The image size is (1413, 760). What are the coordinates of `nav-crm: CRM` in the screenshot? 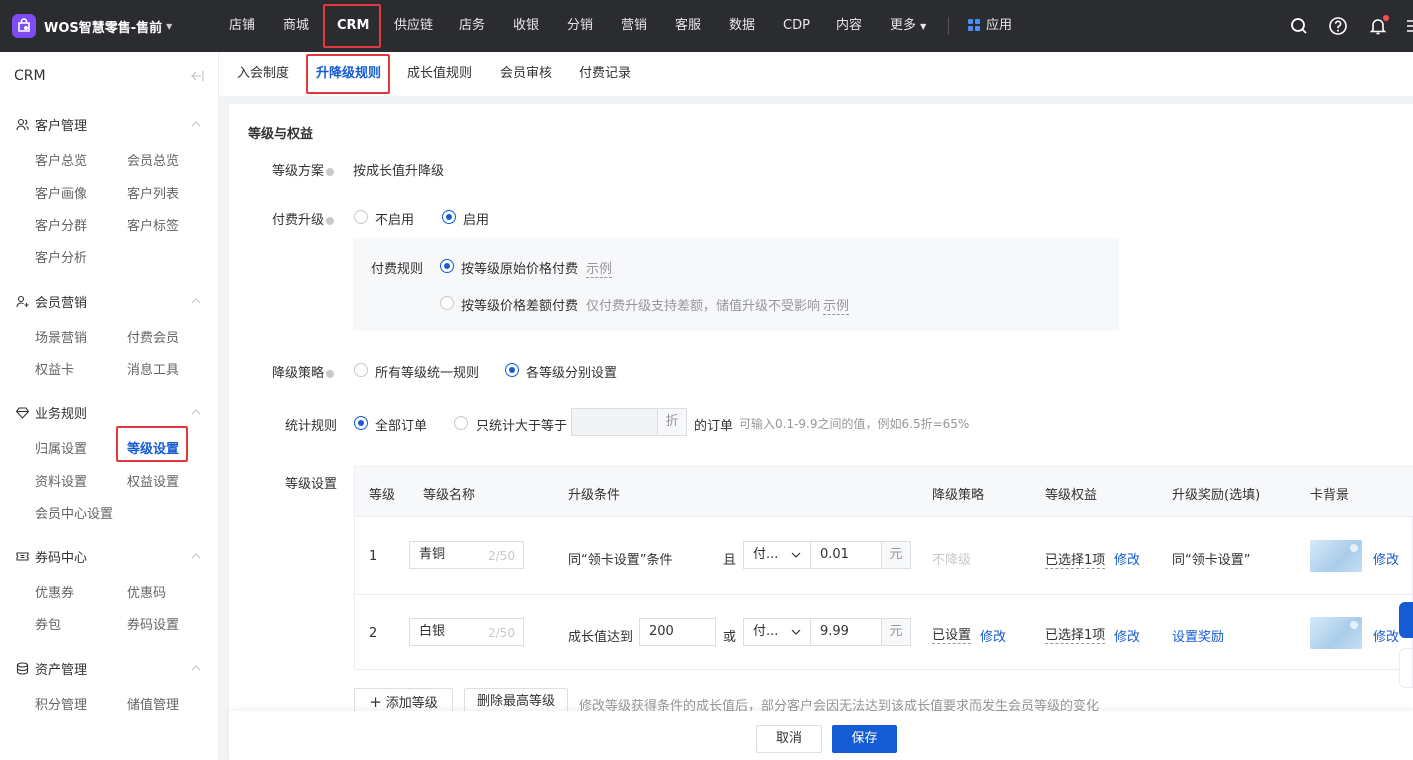 It's located at (353, 26).